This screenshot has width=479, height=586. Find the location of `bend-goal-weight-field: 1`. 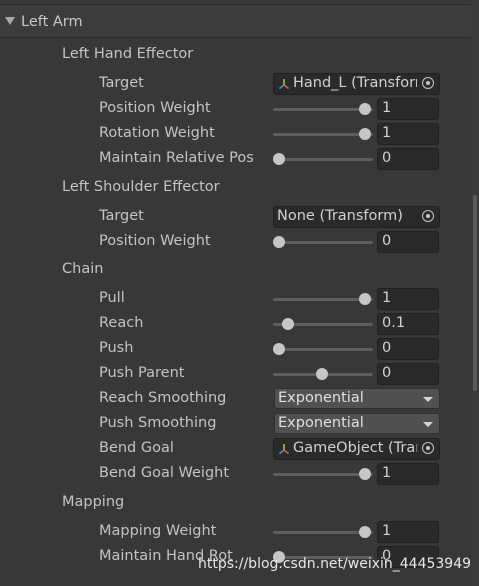

bend-goal-weight-field: 1 is located at coordinates (408, 474).